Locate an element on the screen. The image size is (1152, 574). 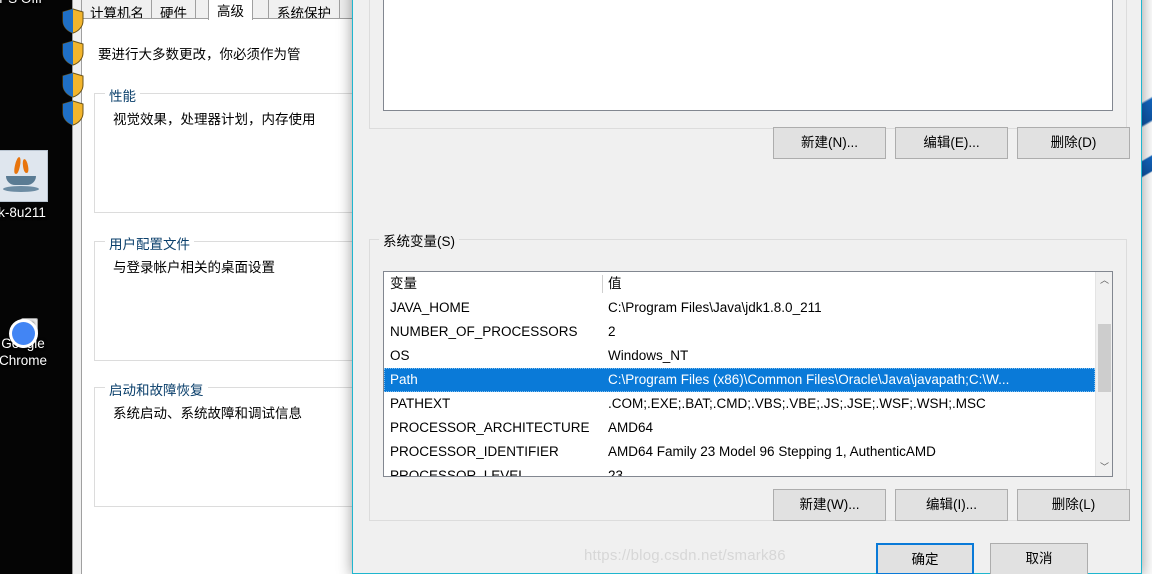
system-properties-tabstrip: 计算机名 硬件 高级 系统保护 is located at coordinates (219, 10).